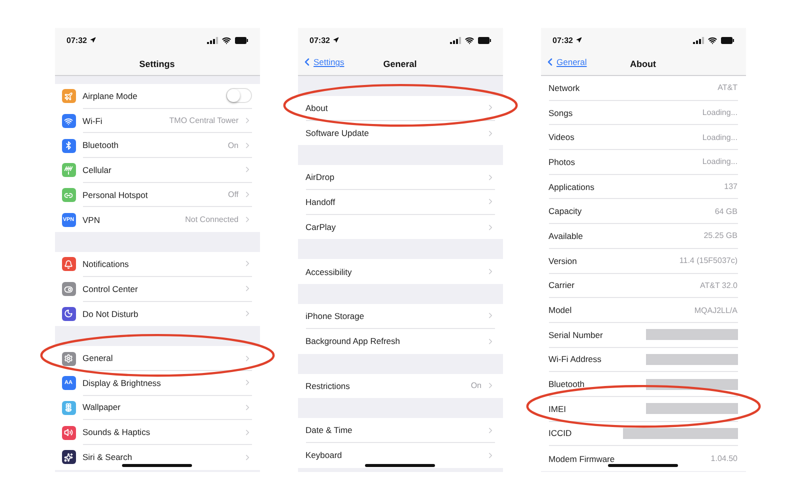 The width and height of the screenshot is (800, 500). Describe the element at coordinates (400, 133) in the screenshot. I see `settings-row: Software Update` at that location.